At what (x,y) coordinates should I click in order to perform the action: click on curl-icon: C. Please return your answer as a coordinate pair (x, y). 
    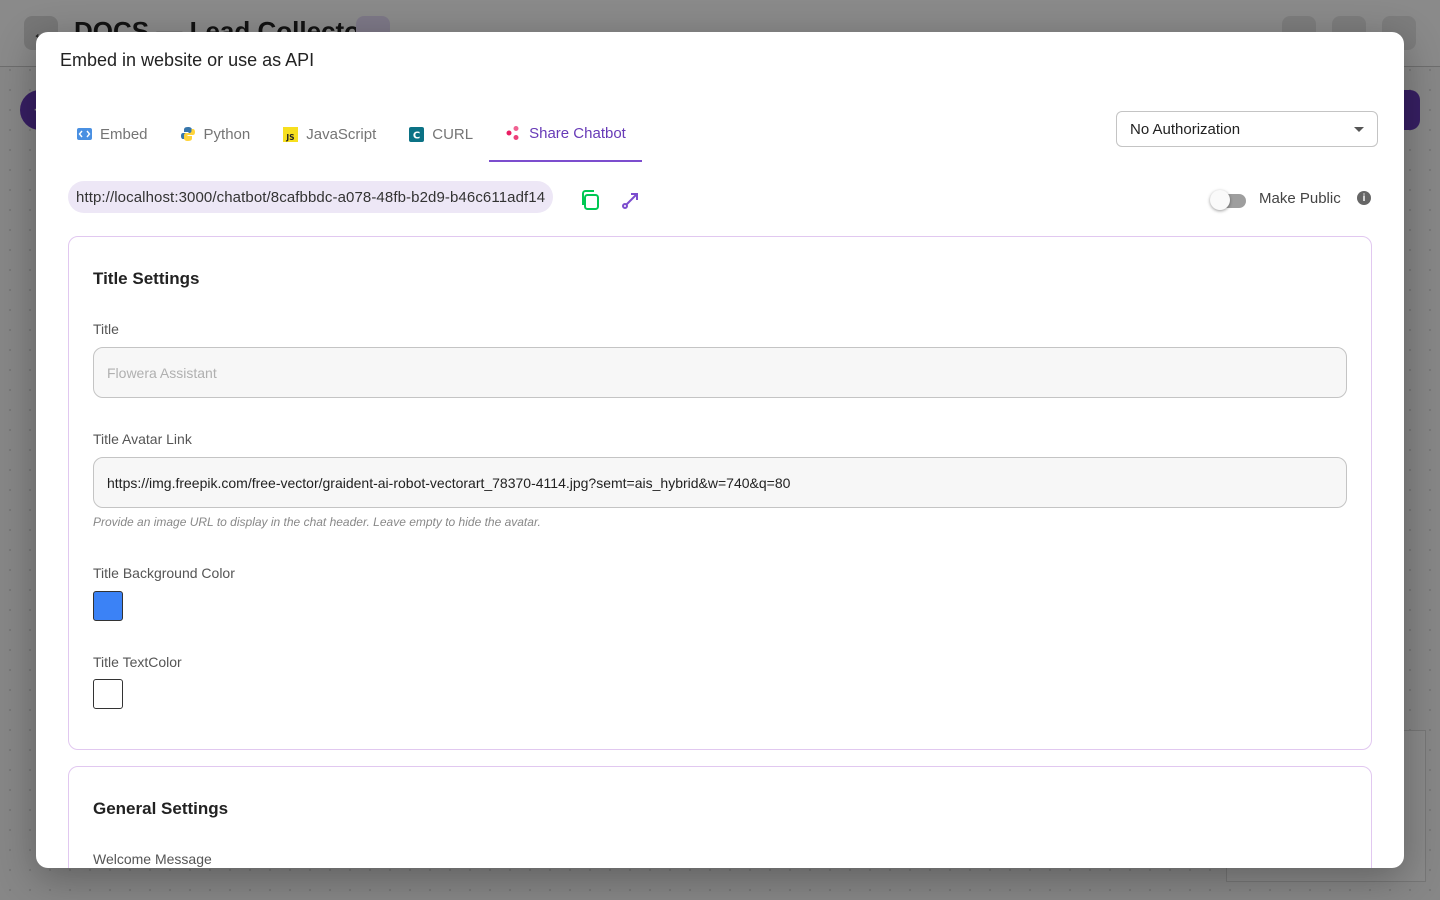
    Looking at the image, I should click on (416, 134).